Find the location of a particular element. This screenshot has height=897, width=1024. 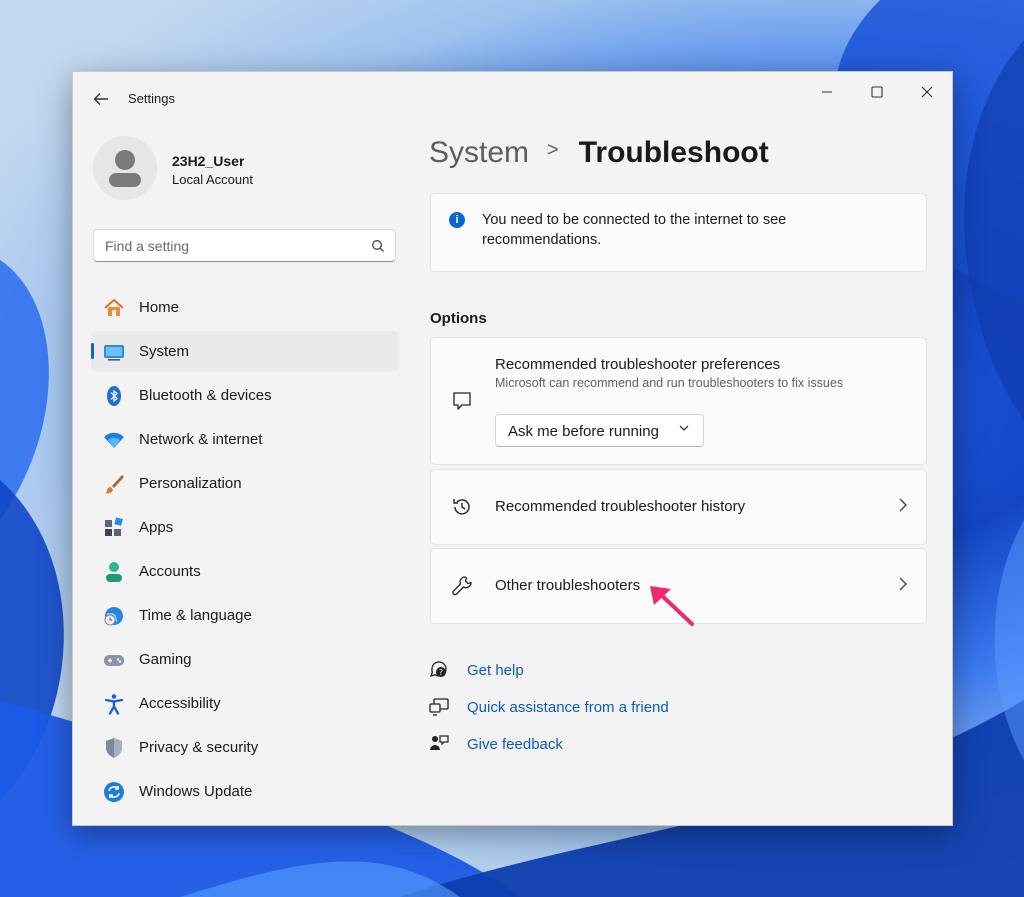

dropdown-selected-value: Ask me before running is located at coordinates (583, 431).